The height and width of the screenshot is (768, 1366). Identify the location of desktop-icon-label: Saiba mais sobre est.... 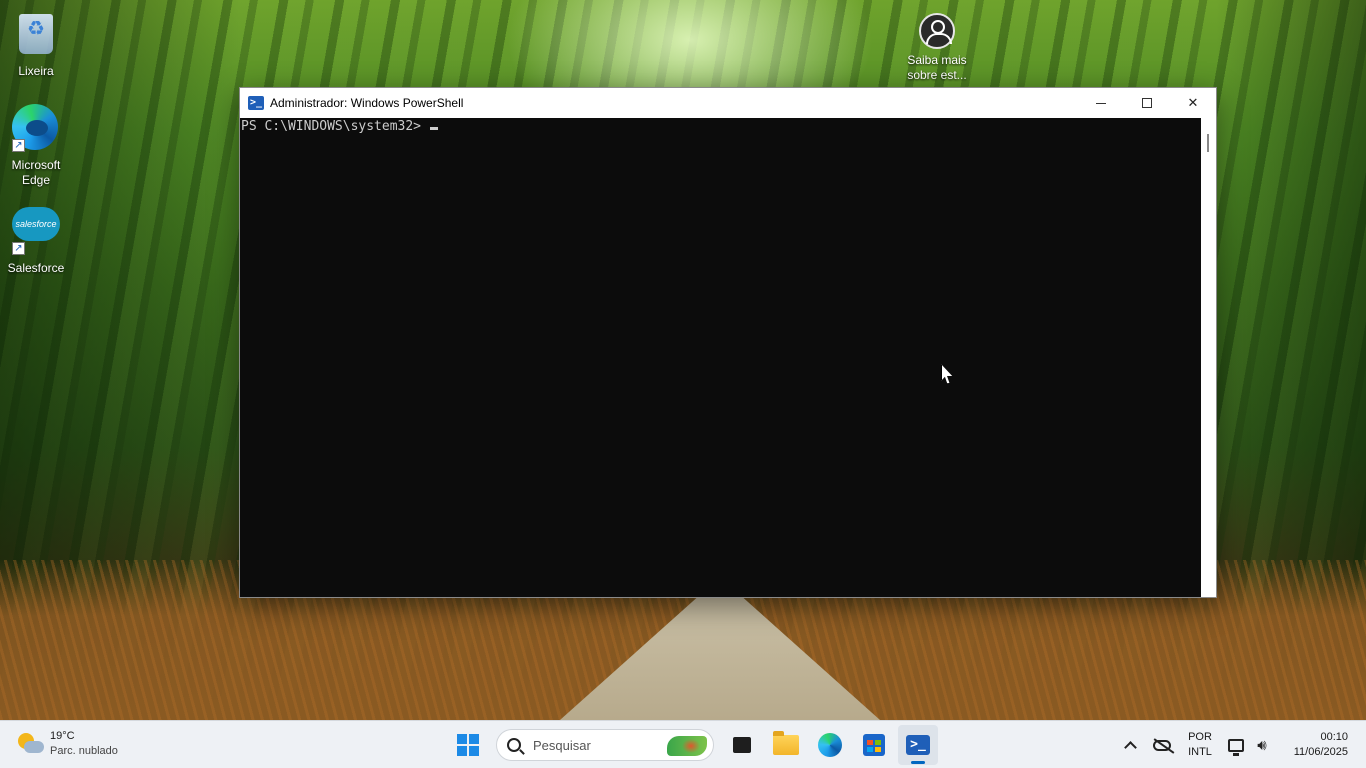
(937, 67).